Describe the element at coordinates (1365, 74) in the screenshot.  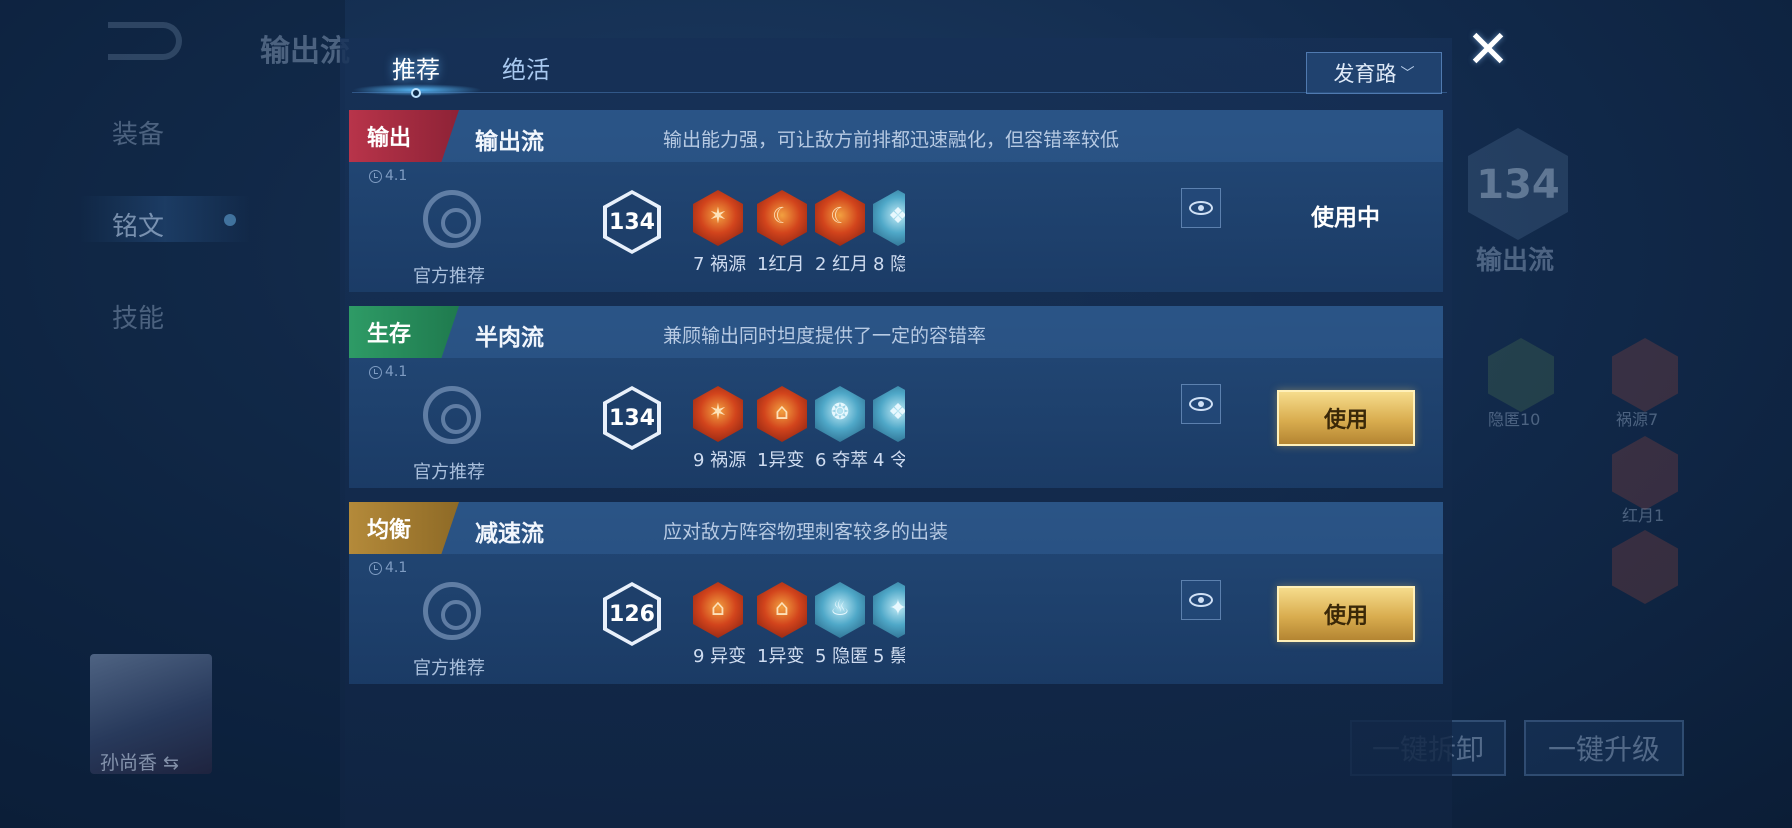
I see `lane-dropdown-label: 发育路` at that location.